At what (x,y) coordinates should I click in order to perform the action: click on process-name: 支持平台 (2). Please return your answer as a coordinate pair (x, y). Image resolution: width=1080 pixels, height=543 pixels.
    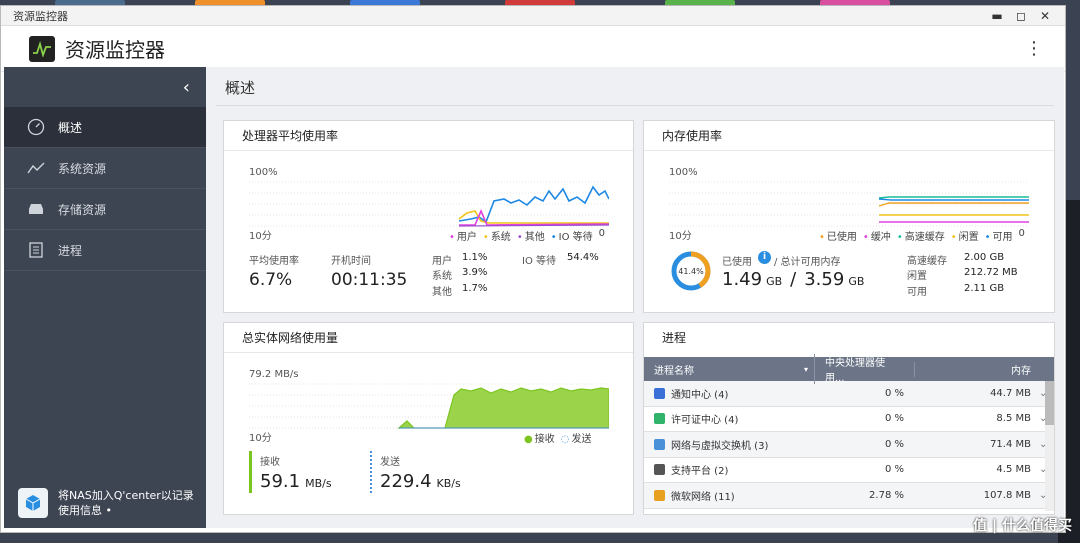
    Looking at the image, I should click on (700, 472).